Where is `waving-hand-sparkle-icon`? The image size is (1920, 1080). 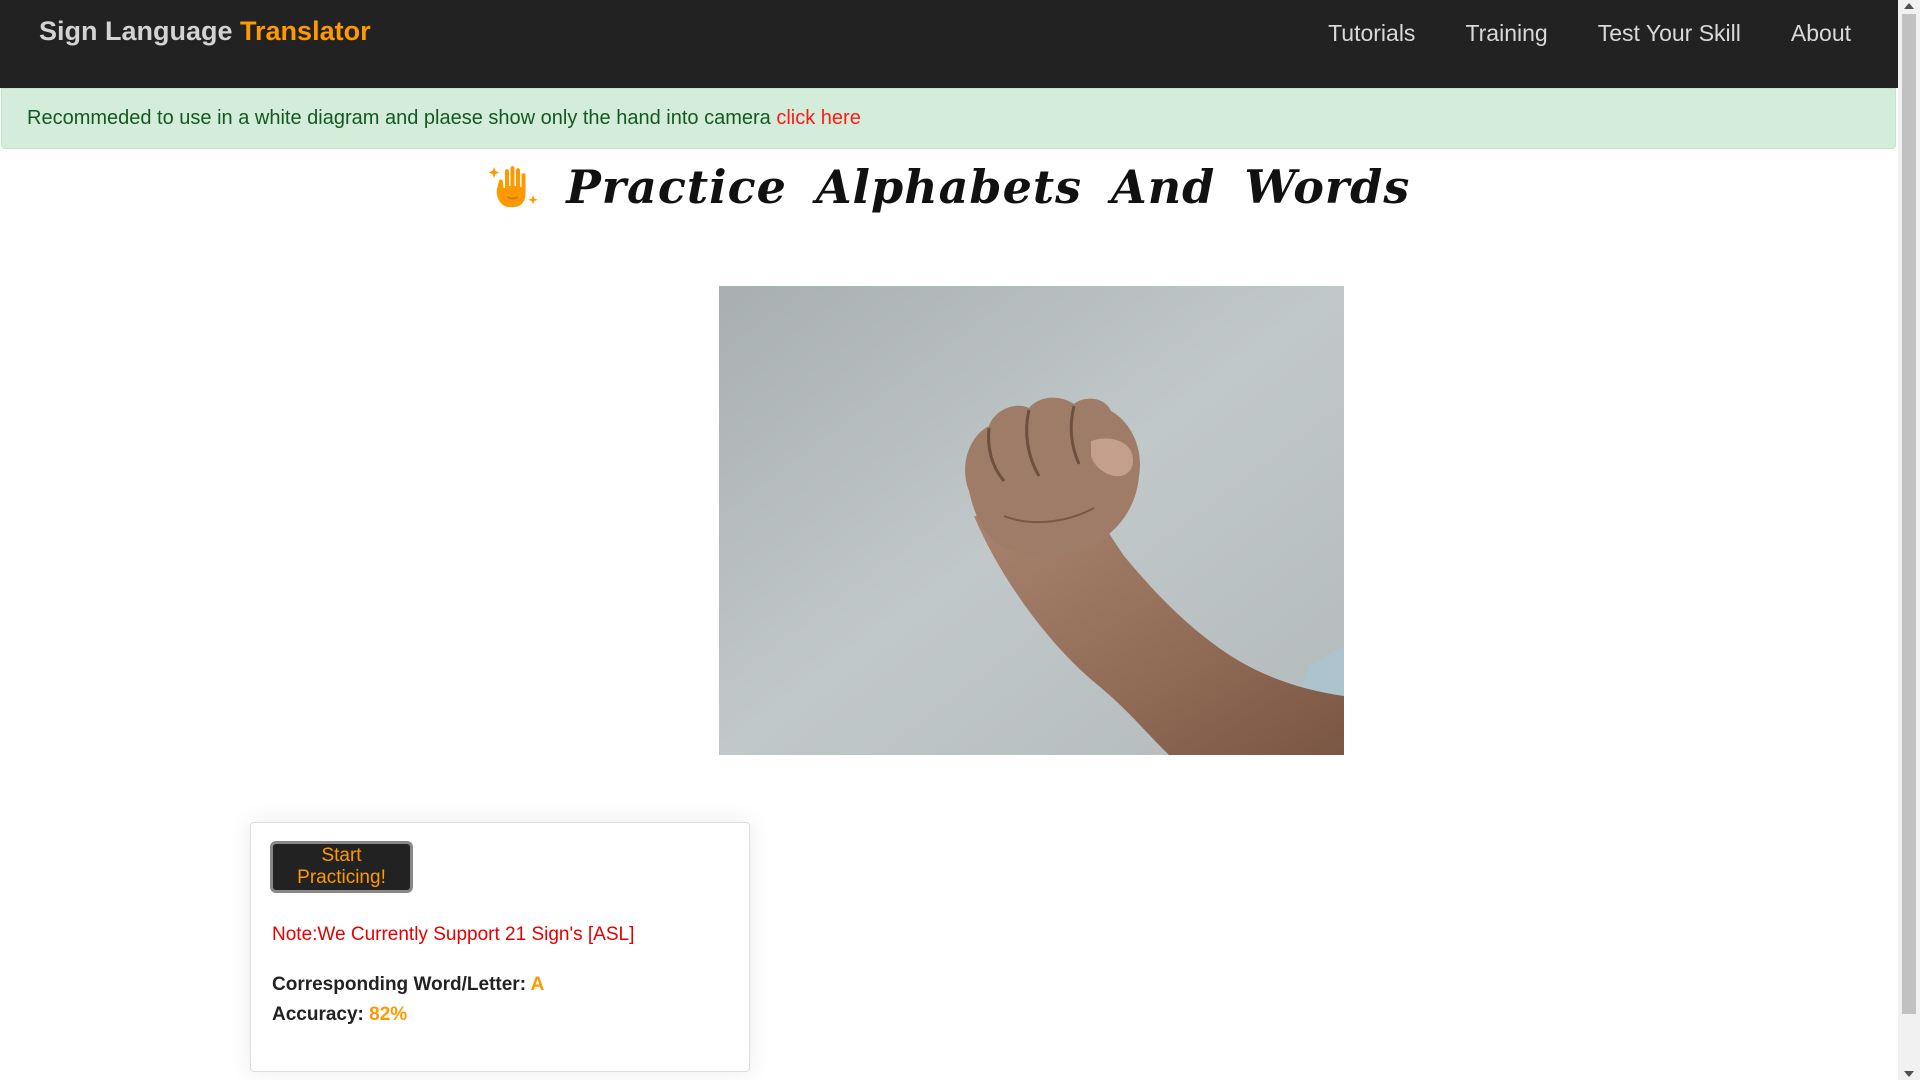 waving-hand-sparkle-icon is located at coordinates (513, 186).